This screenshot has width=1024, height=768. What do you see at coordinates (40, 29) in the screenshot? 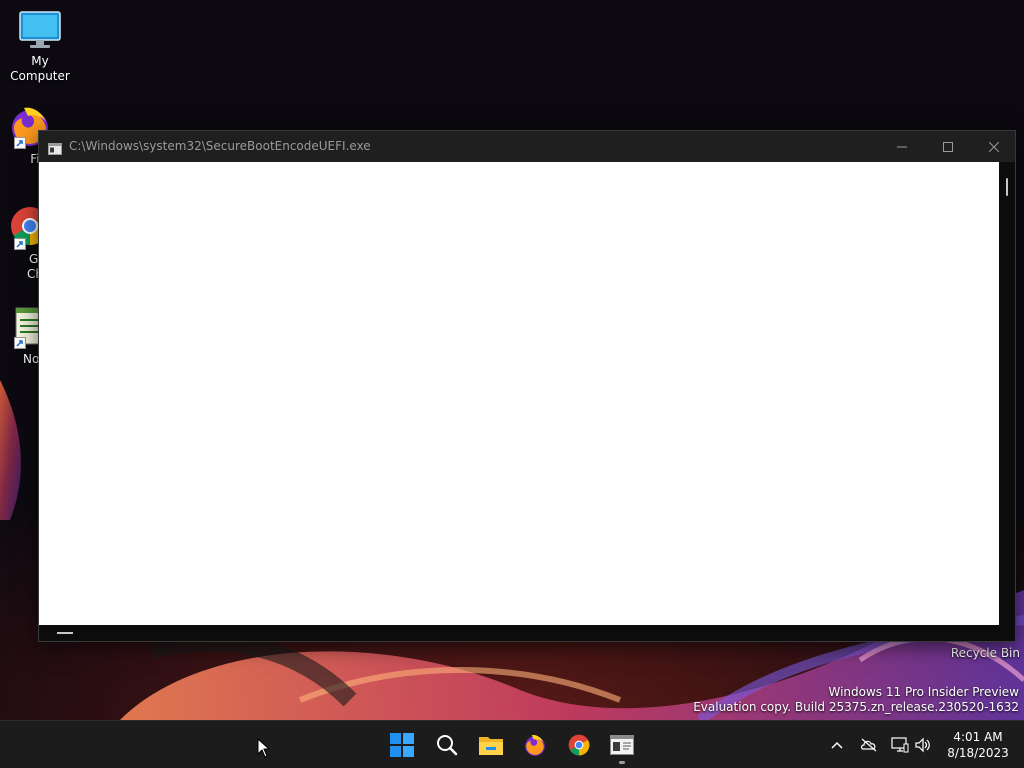
I see `monitor-icon` at bounding box center [40, 29].